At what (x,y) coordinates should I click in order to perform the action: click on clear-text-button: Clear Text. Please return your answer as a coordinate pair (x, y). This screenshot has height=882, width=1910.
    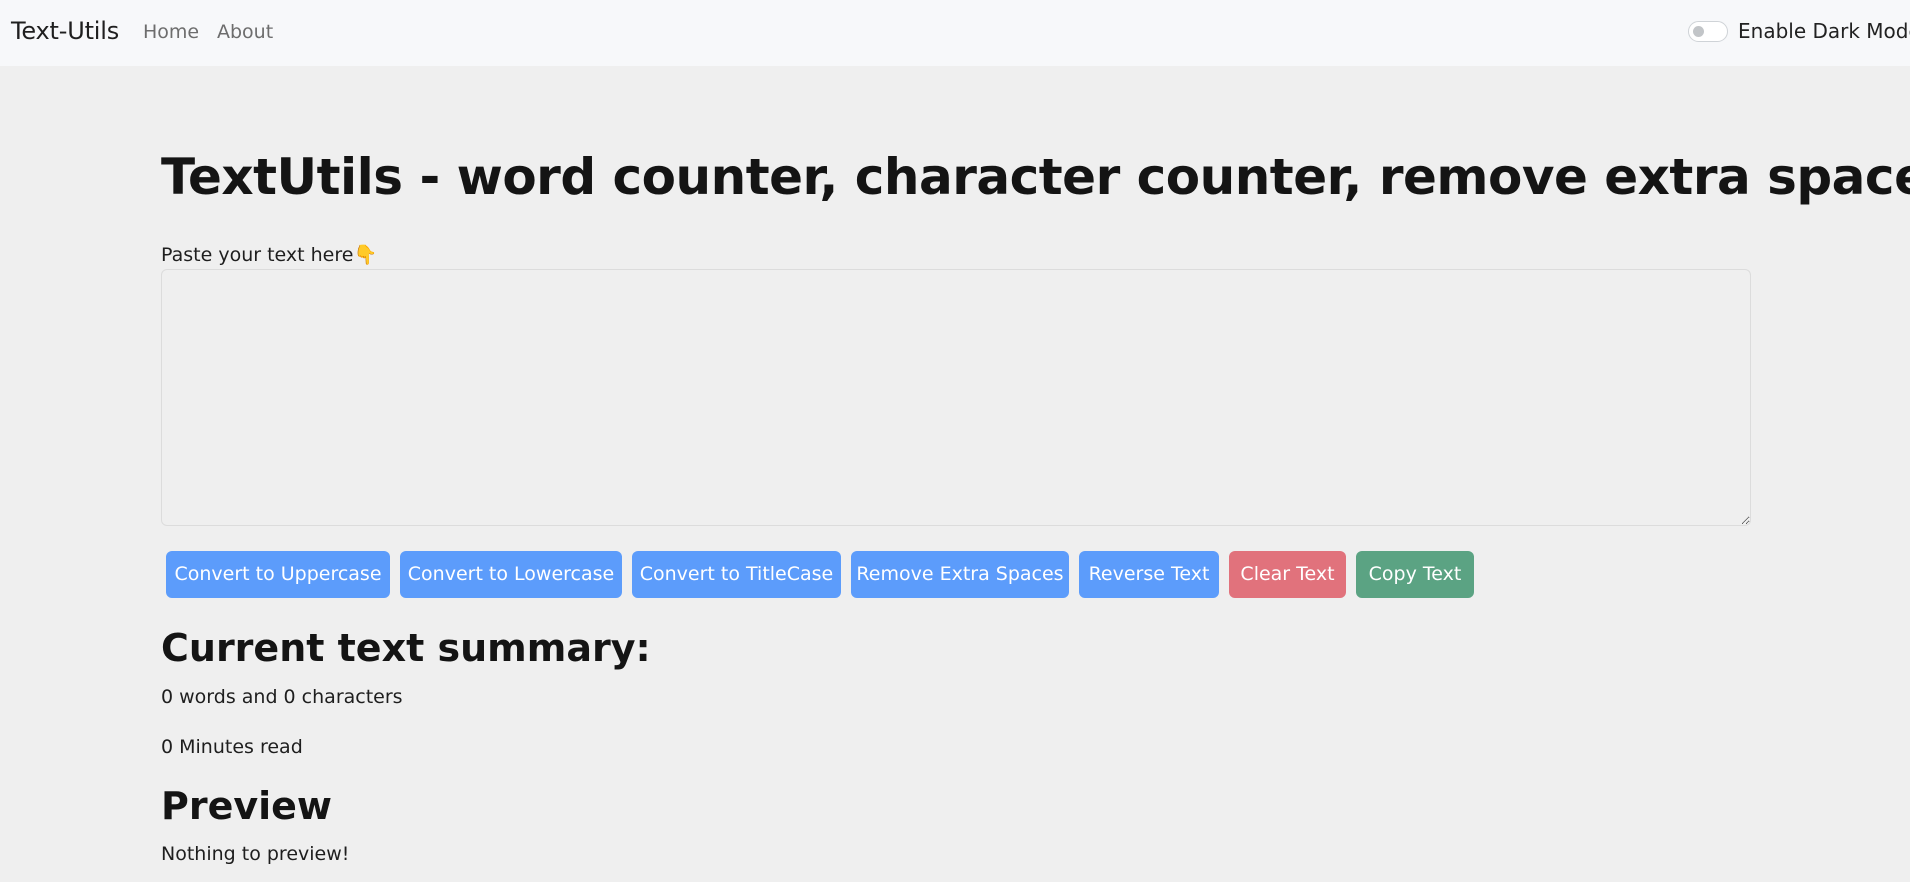
    Looking at the image, I should click on (1287, 574).